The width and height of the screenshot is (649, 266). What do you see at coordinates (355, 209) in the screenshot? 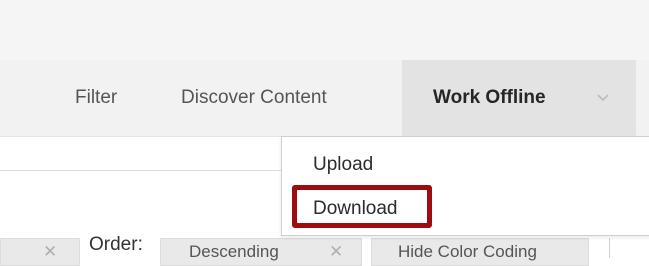
I see `menu-item-download: Download` at bounding box center [355, 209].